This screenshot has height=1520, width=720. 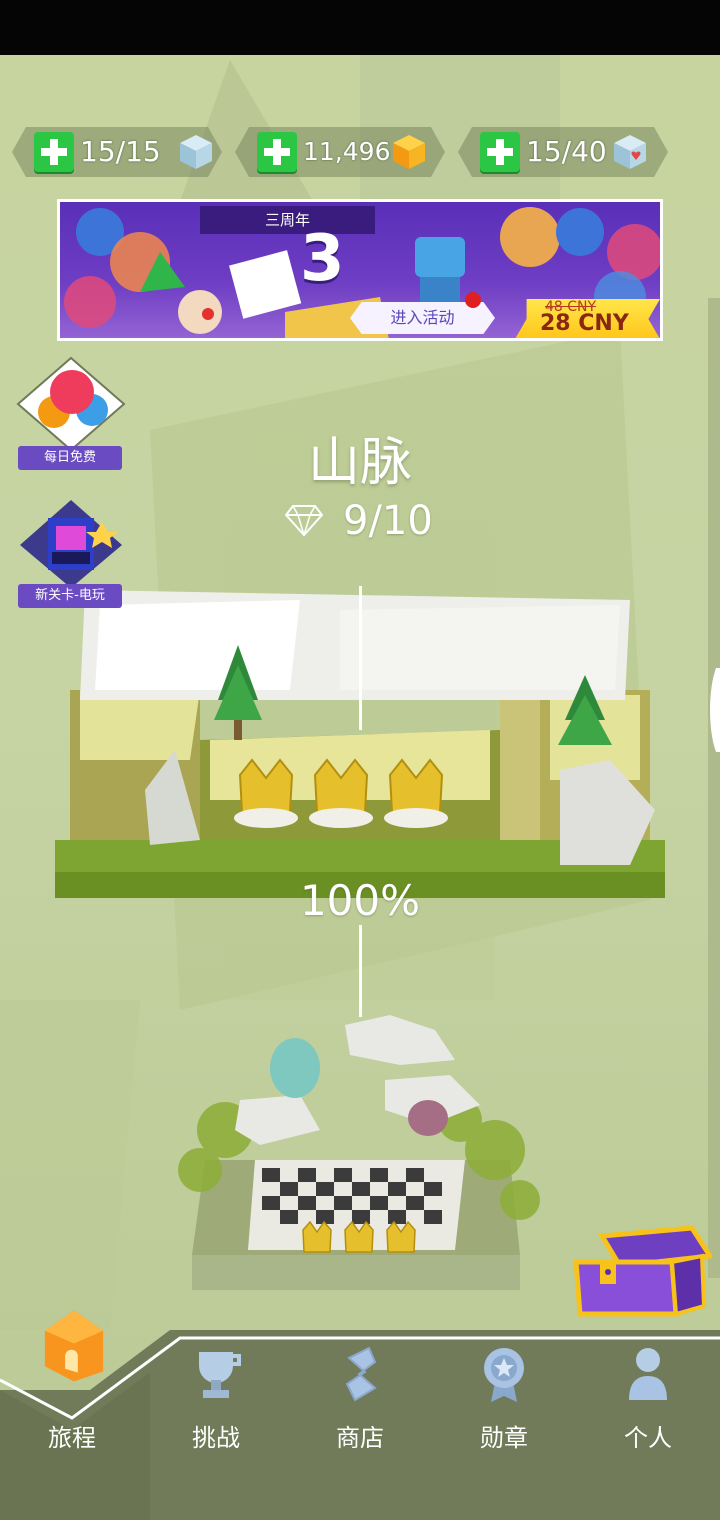 I want to click on anniversary-label: 三周年, so click(x=287, y=220).